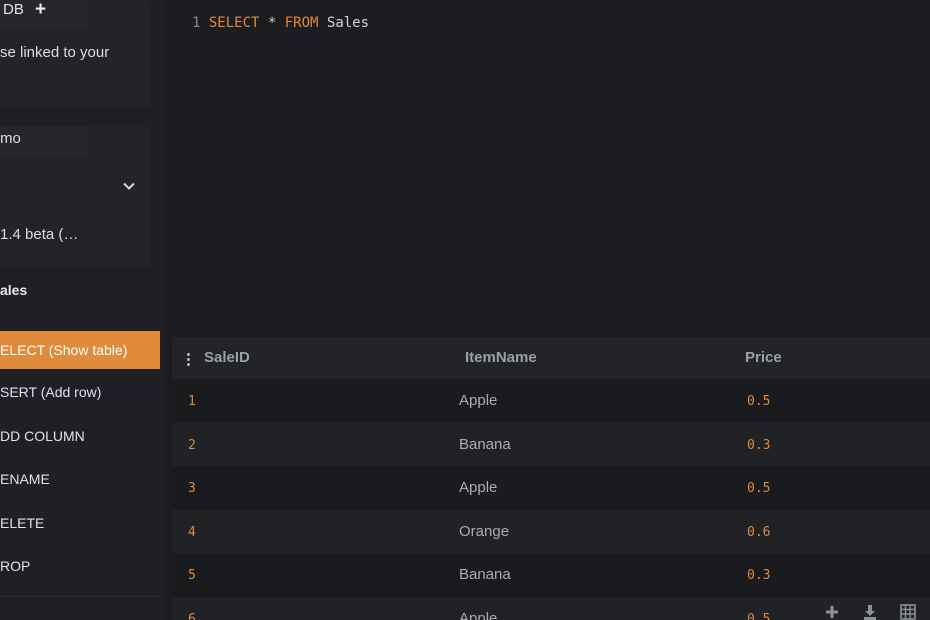 This screenshot has width=930, height=620. I want to click on demo-label-box: mo, so click(44, 141).